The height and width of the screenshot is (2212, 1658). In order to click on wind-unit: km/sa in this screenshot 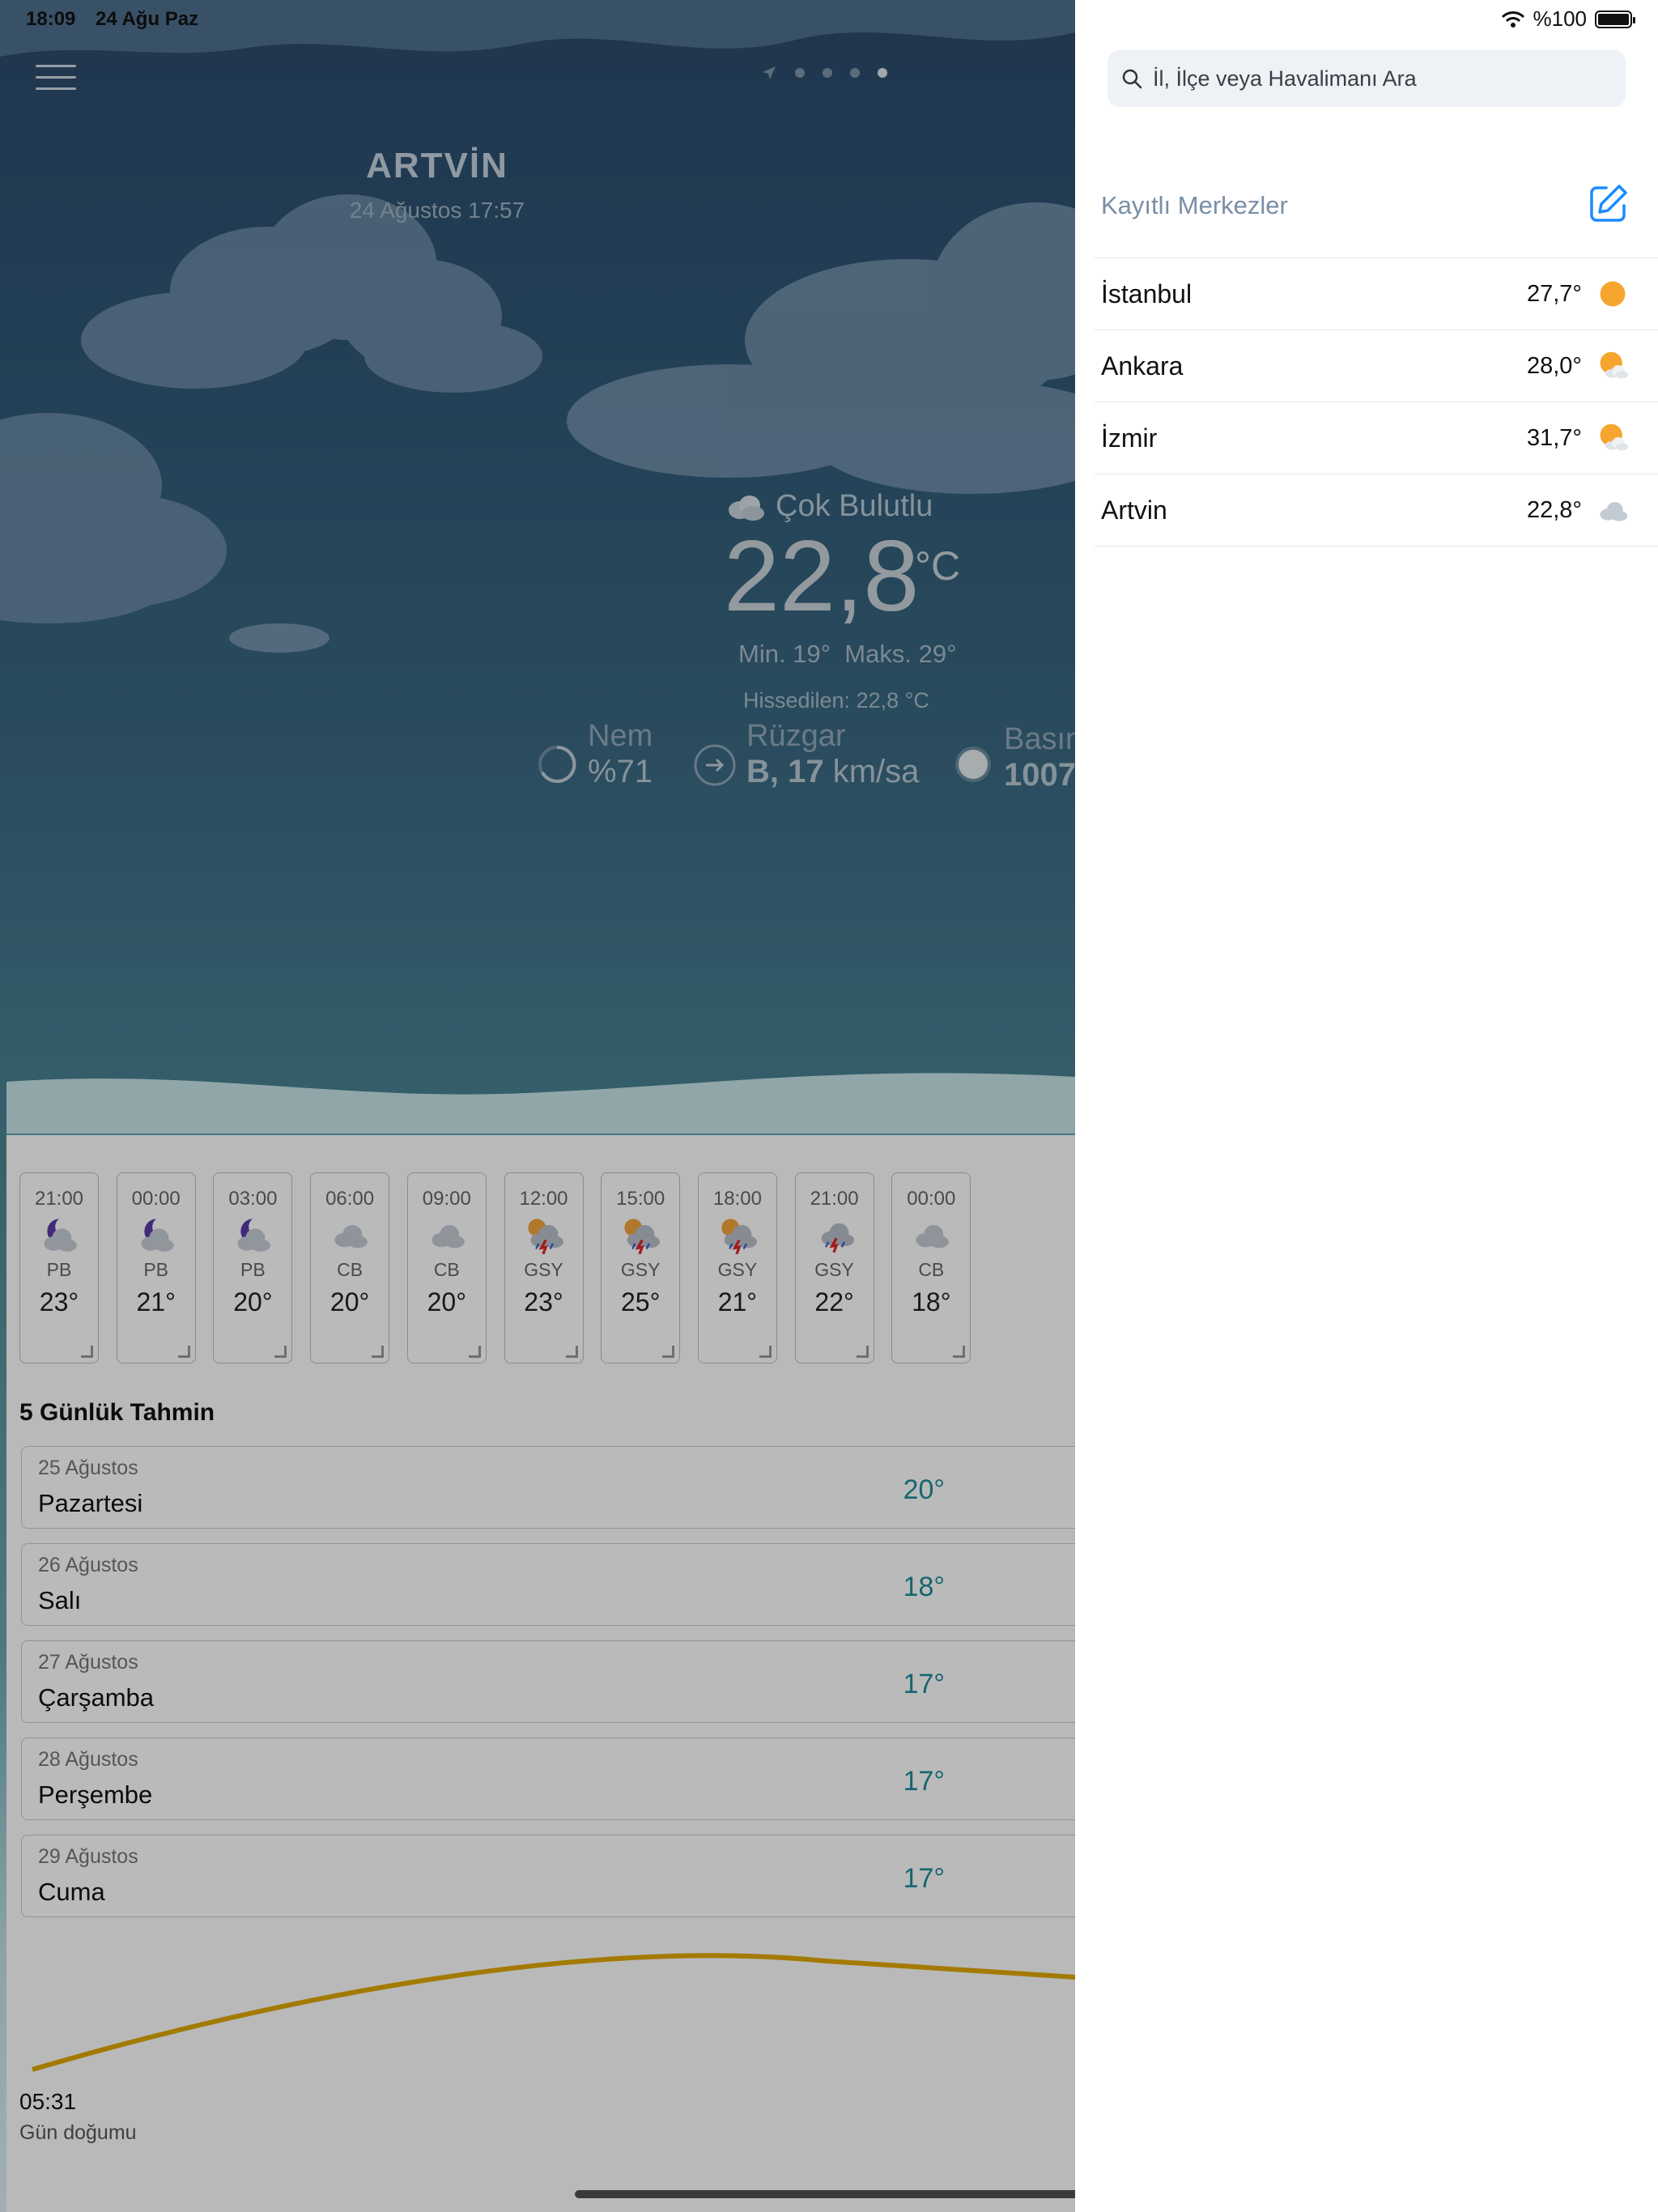, I will do `click(876, 772)`.